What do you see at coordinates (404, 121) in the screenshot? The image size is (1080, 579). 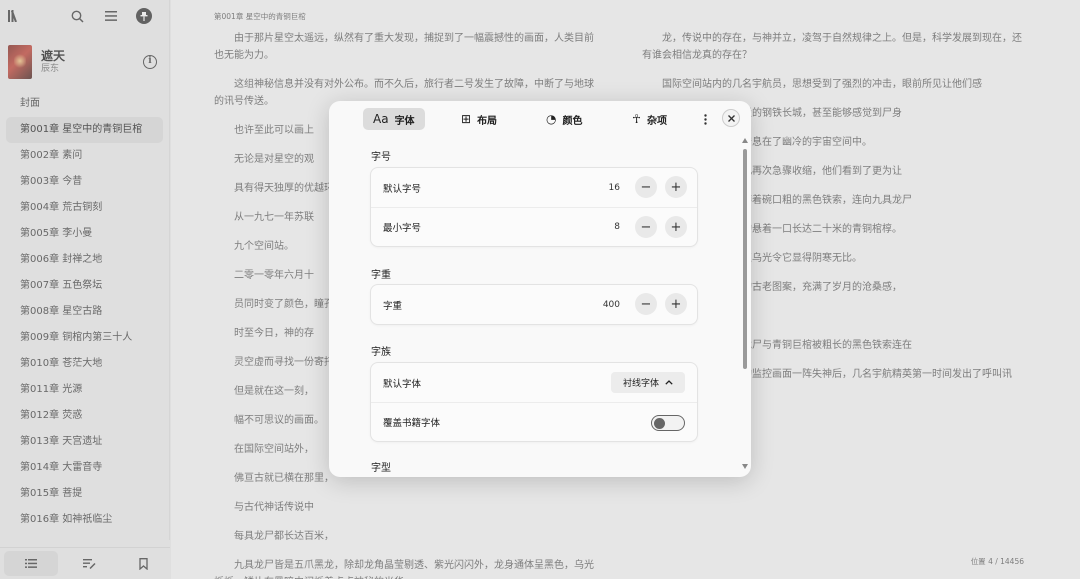 I see `tab-font-label: 字体` at bounding box center [404, 121].